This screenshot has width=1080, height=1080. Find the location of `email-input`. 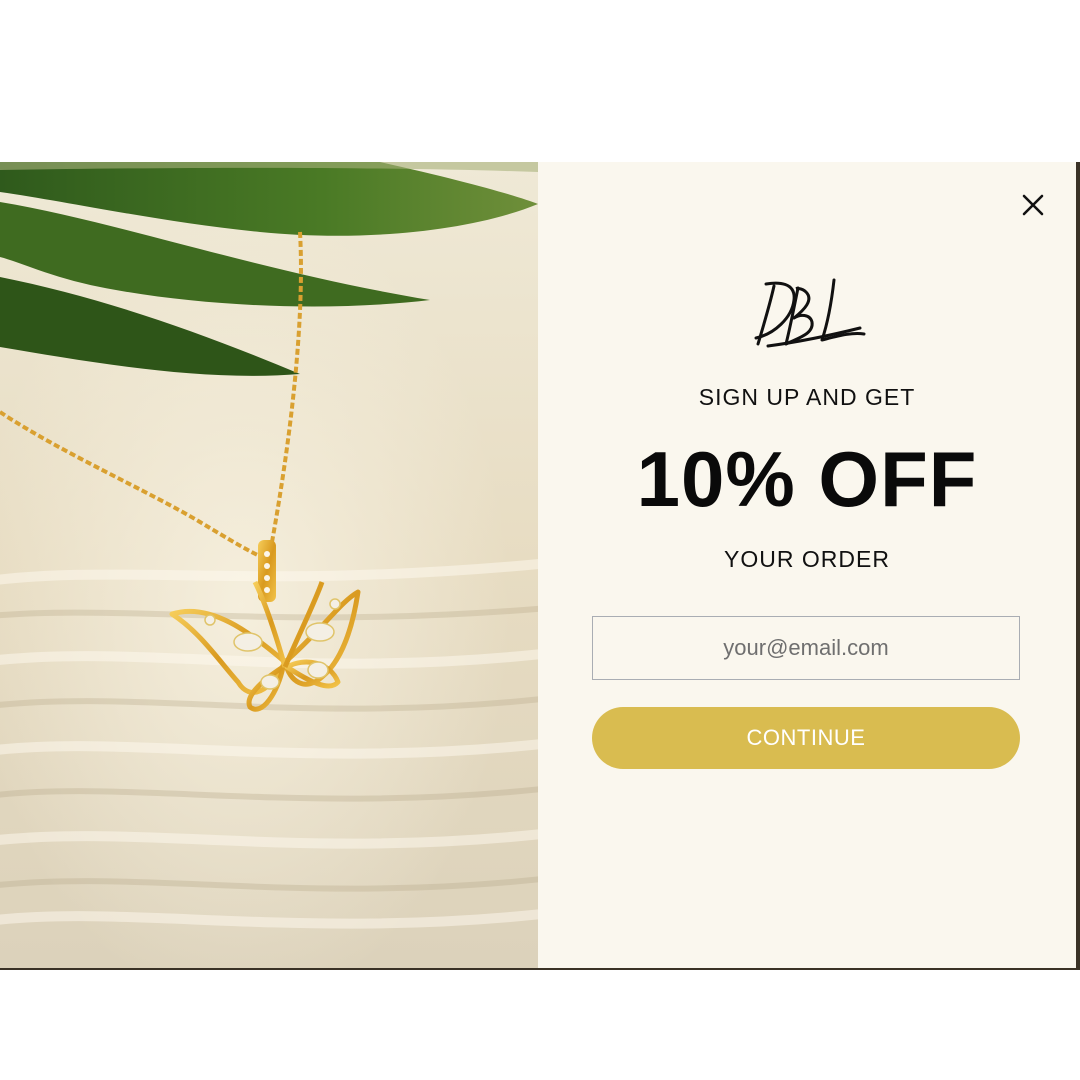

email-input is located at coordinates (806, 648).